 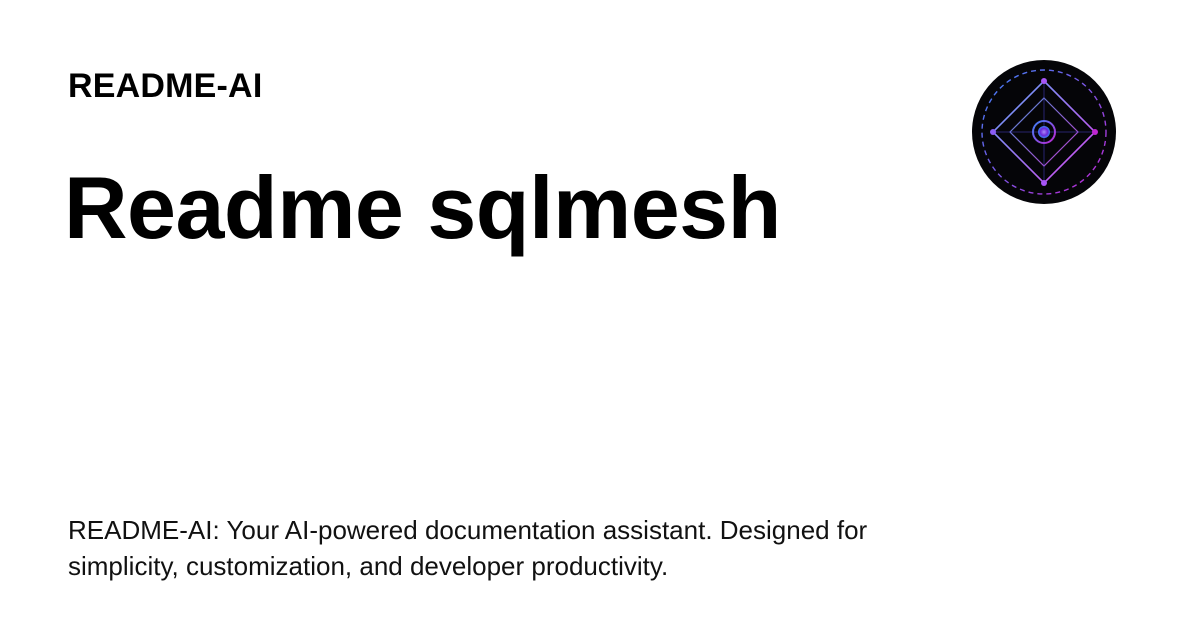 What do you see at coordinates (165, 86) in the screenshot?
I see `brand-name: README-AI` at bounding box center [165, 86].